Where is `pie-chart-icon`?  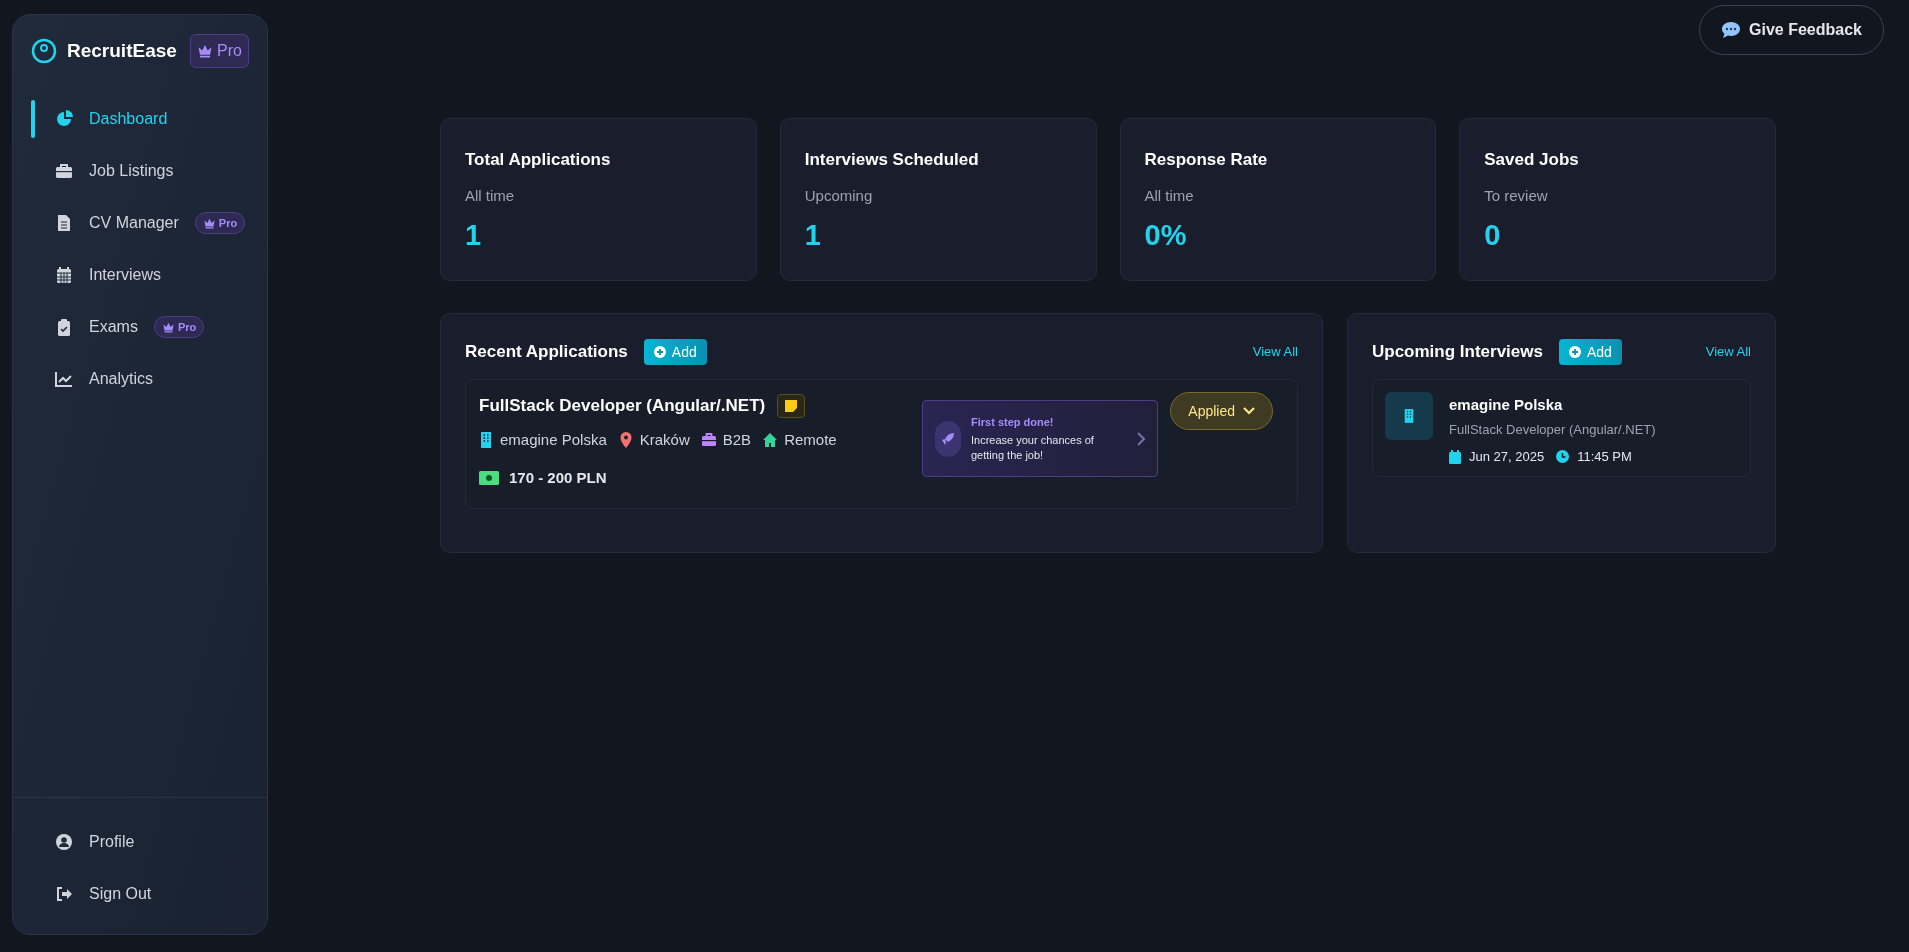
pie-chart-icon is located at coordinates (64, 119).